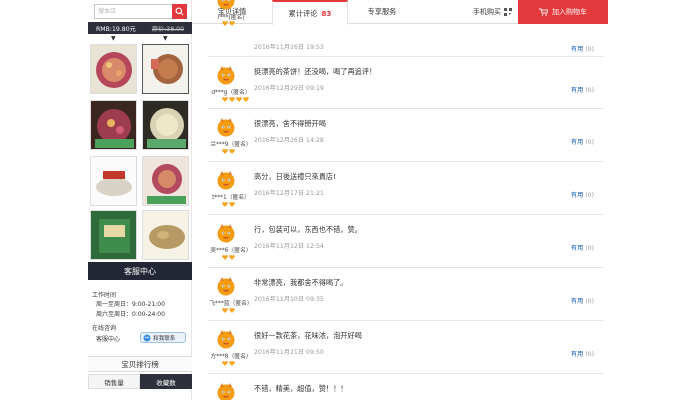 This screenshot has width=700, height=400. I want to click on reviewer-name: d***g（匿名）, so click(231, 93).